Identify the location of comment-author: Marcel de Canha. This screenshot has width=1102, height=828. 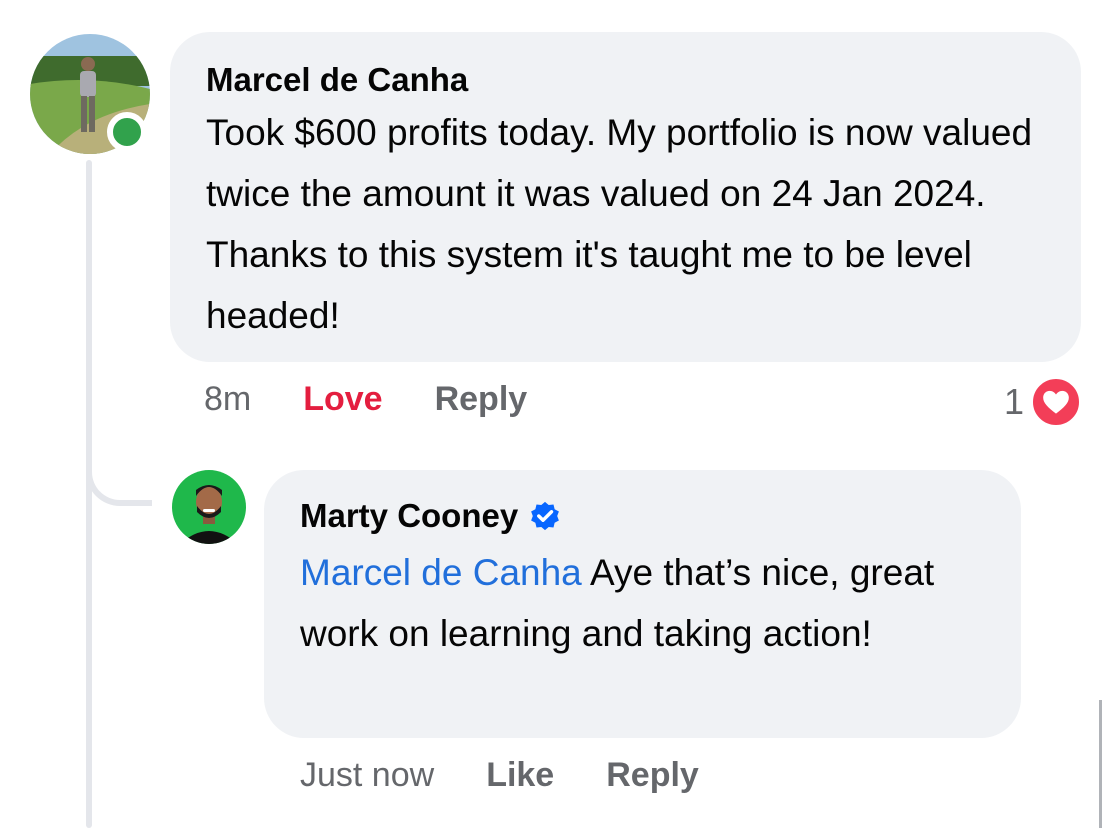
(625, 80).